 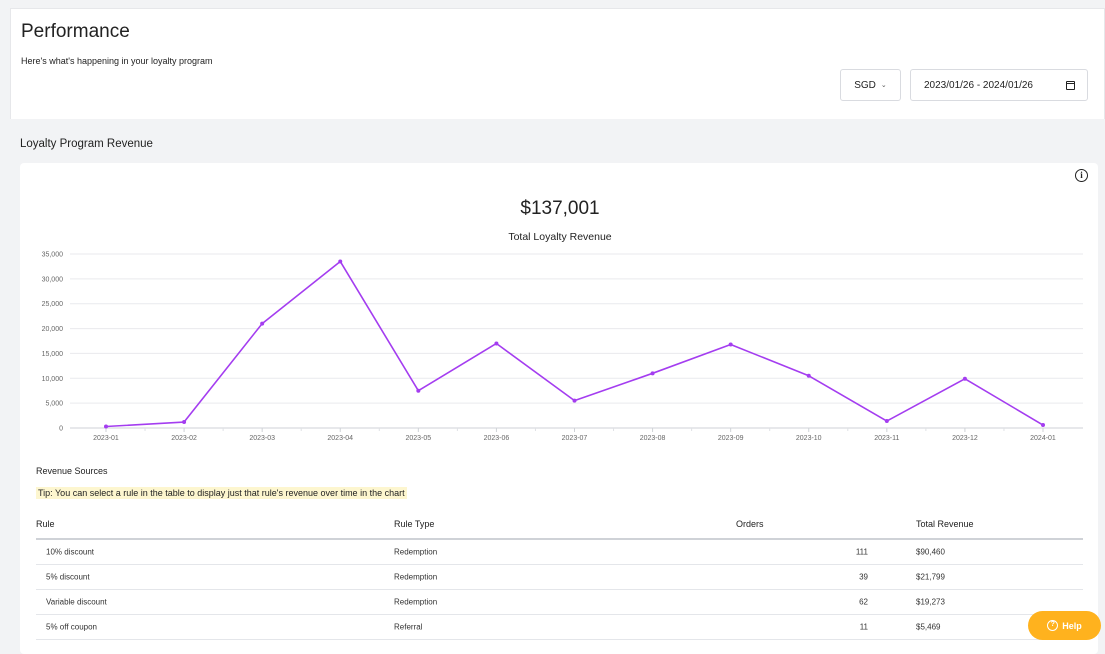 What do you see at coordinates (72, 471) in the screenshot?
I see `revenue-sources-title: Revenue Sources` at bounding box center [72, 471].